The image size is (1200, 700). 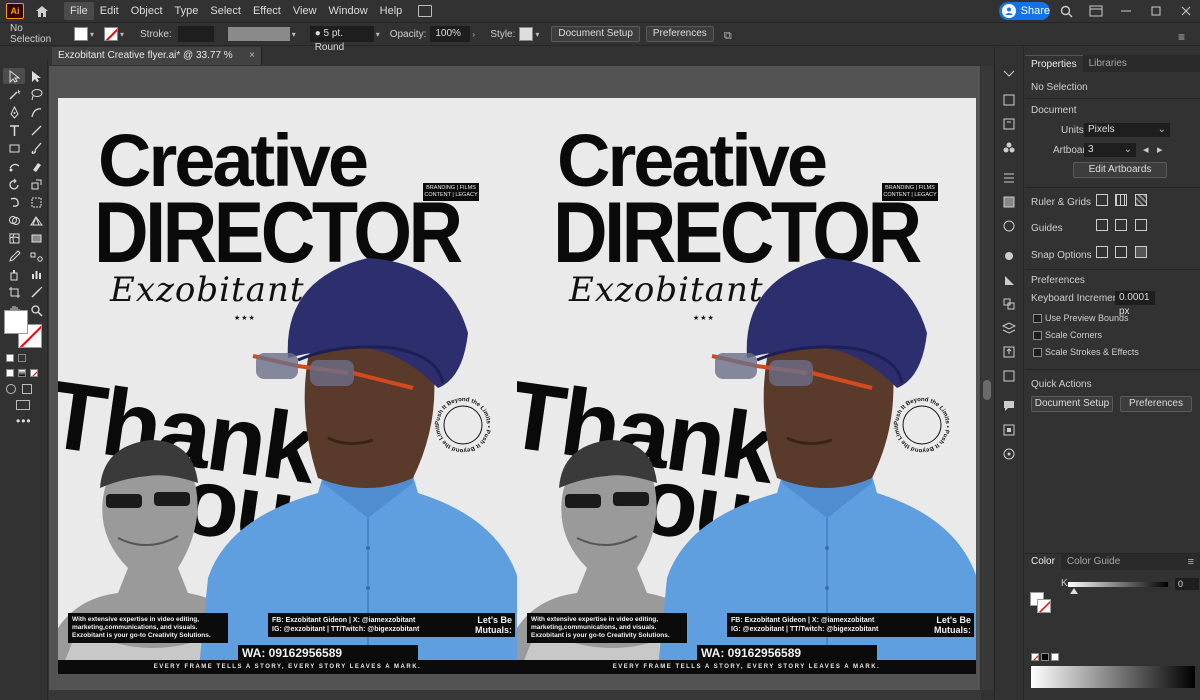 I want to click on fill-stroke-widget, so click(x=24, y=330).